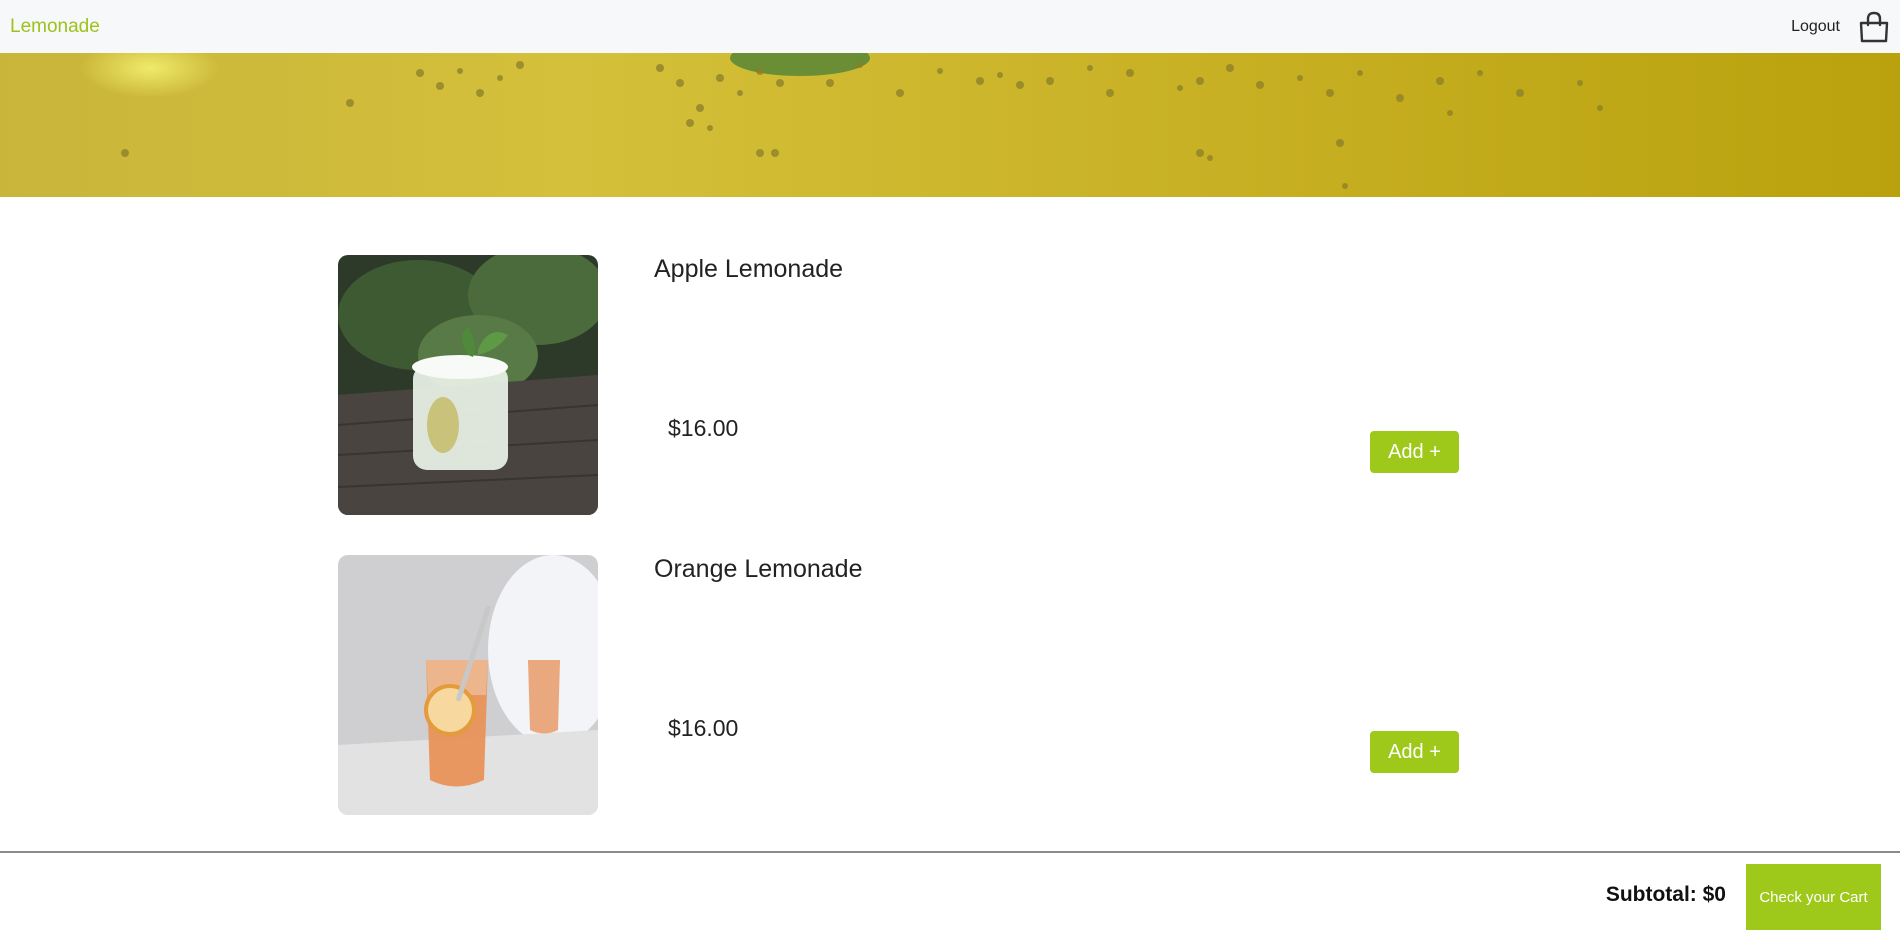  I want to click on cart-button, so click(1874, 27).